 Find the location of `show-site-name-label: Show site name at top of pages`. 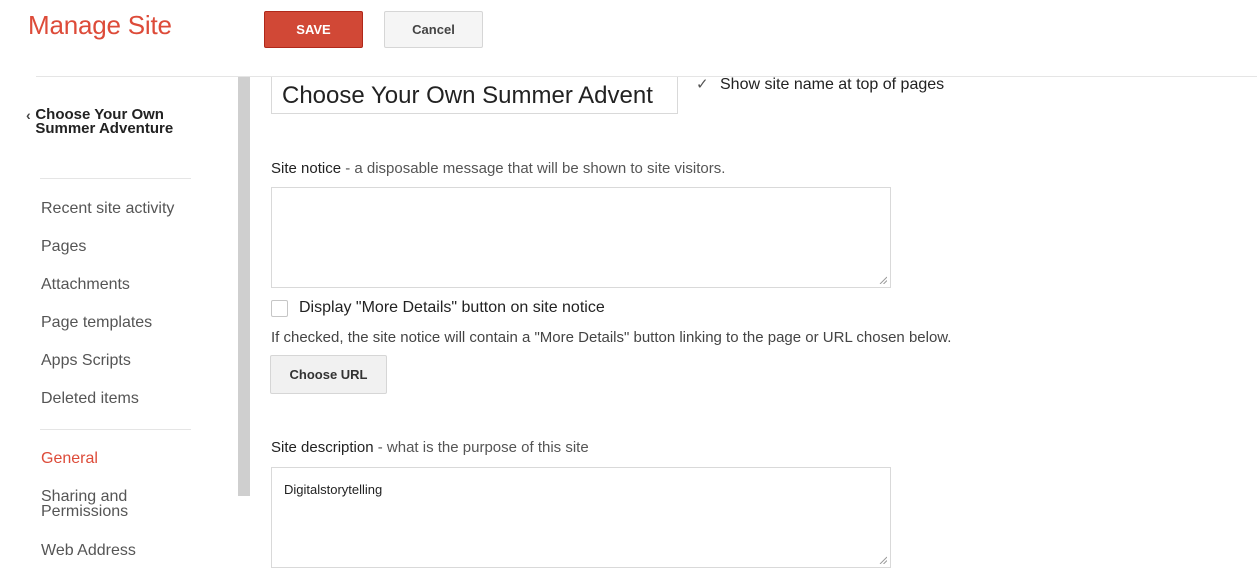

show-site-name-label: Show site name at top of pages is located at coordinates (832, 84).